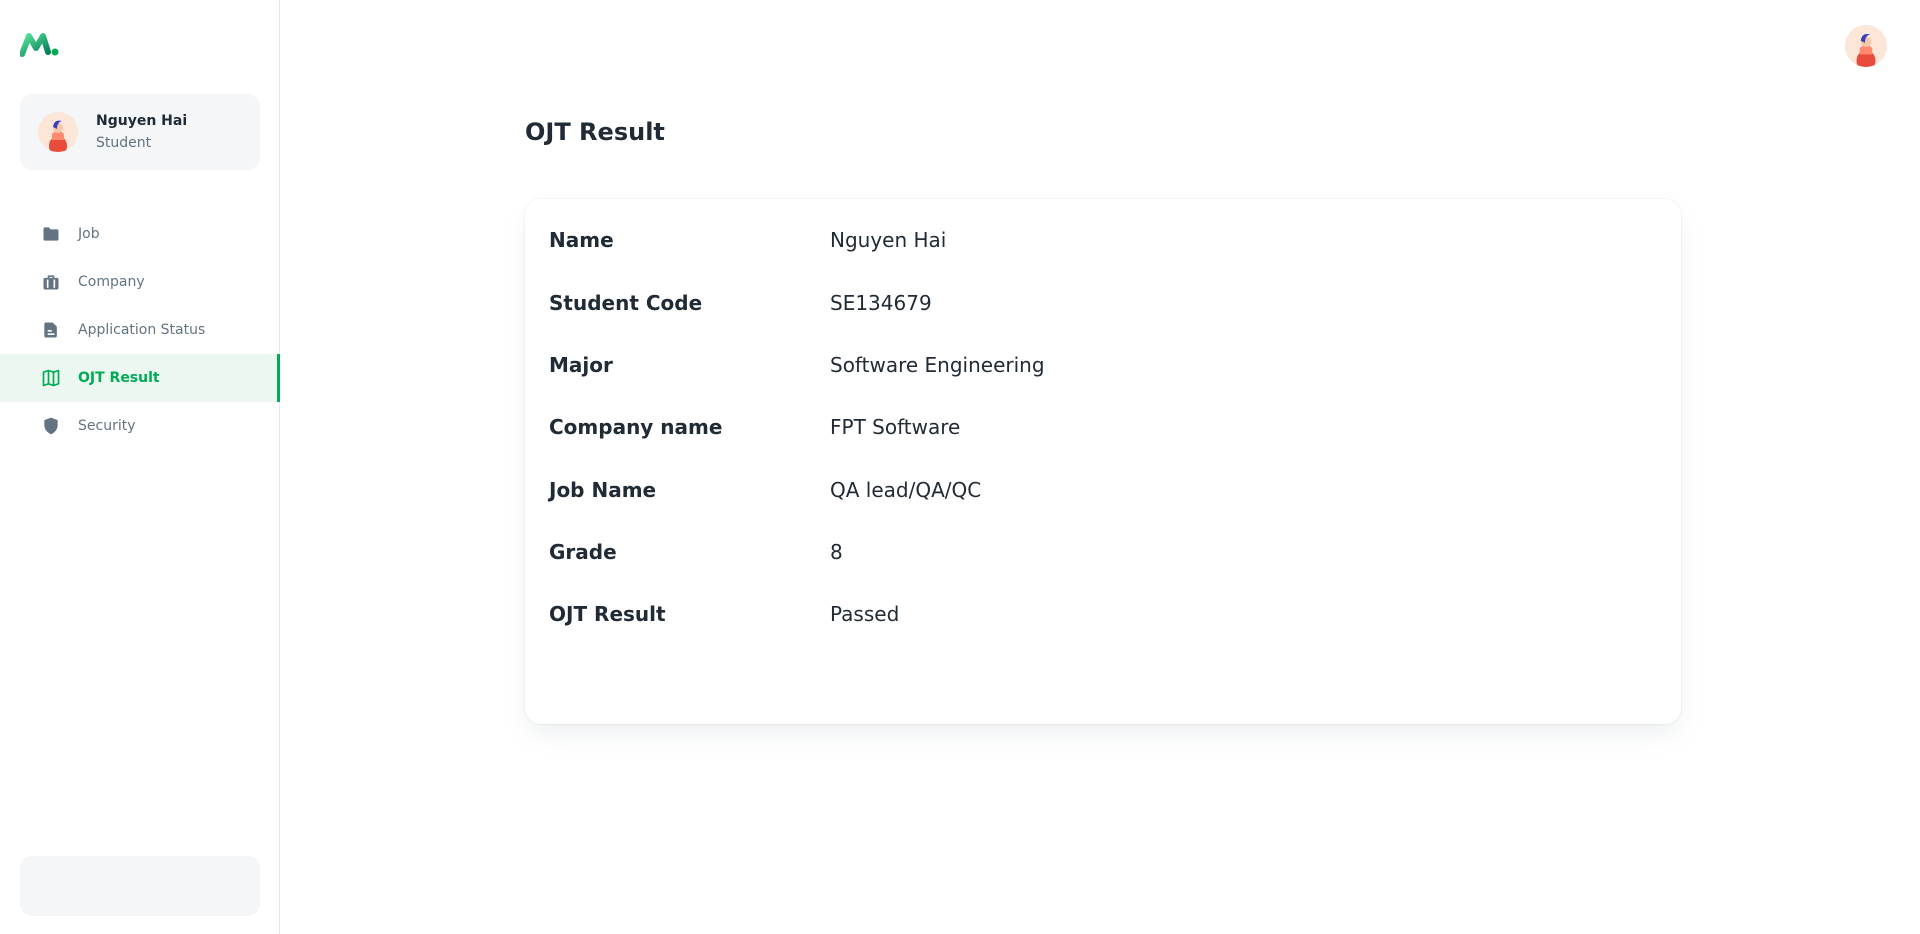 The image size is (1920, 934). What do you see at coordinates (754, 427) in the screenshot?
I see `result-row-company-name: Company name FPT Software` at bounding box center [754, 427].